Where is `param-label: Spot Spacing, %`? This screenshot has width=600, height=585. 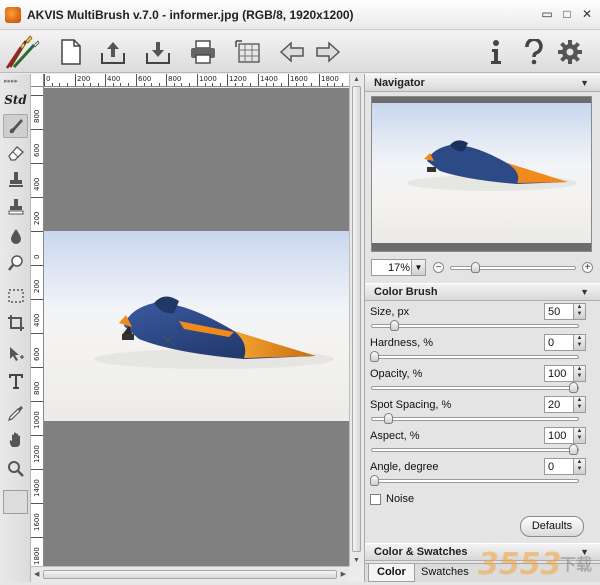
param-label: Spot Spacing, % is located at coordinates (411, 405).